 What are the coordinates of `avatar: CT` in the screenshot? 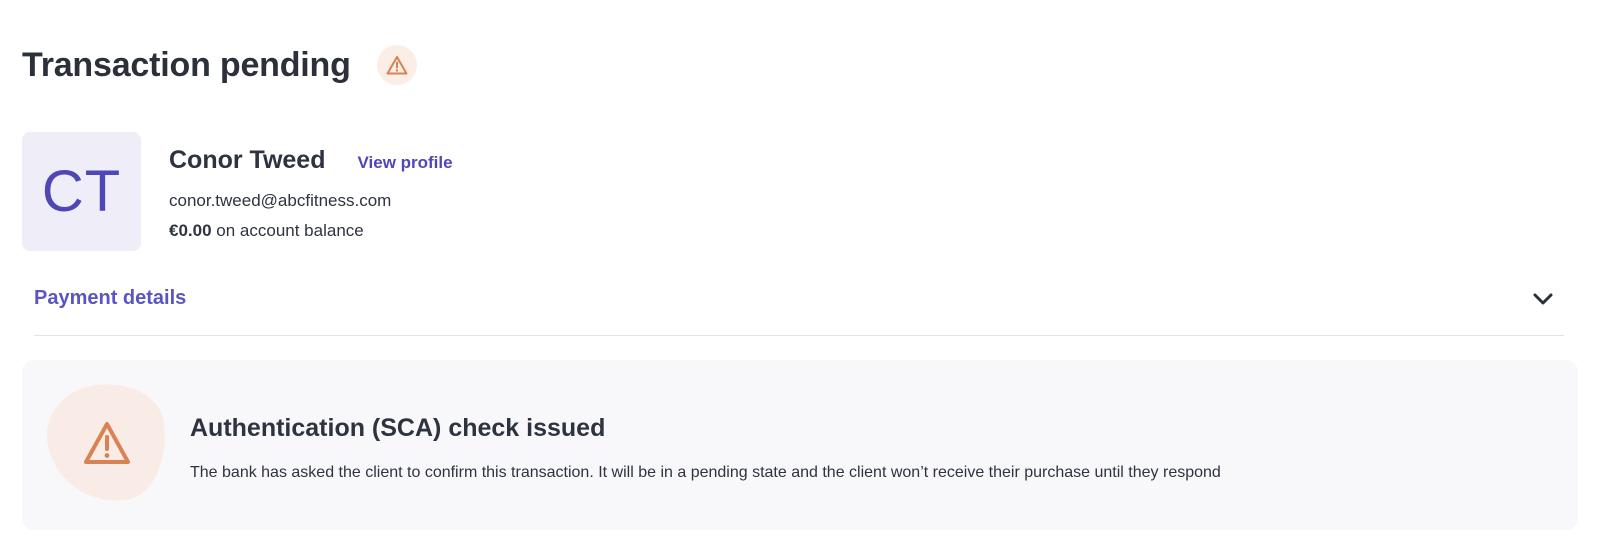 It's located at (81, 191).